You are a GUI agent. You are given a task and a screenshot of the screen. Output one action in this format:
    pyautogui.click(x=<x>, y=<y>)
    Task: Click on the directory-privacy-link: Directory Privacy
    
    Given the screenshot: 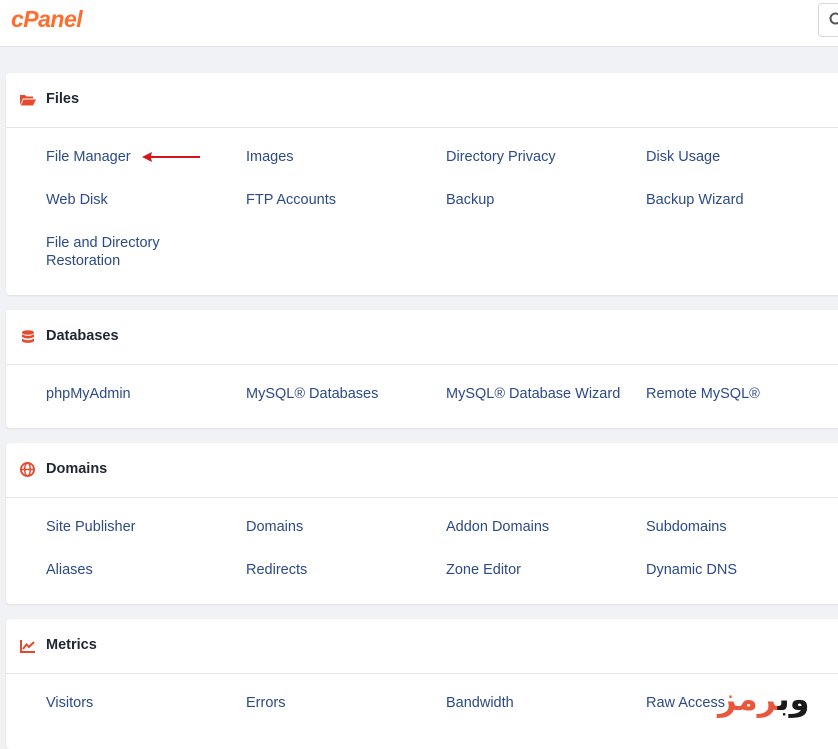 What is the action you would take?
    pyautogui.click(x=501, y=157)
    